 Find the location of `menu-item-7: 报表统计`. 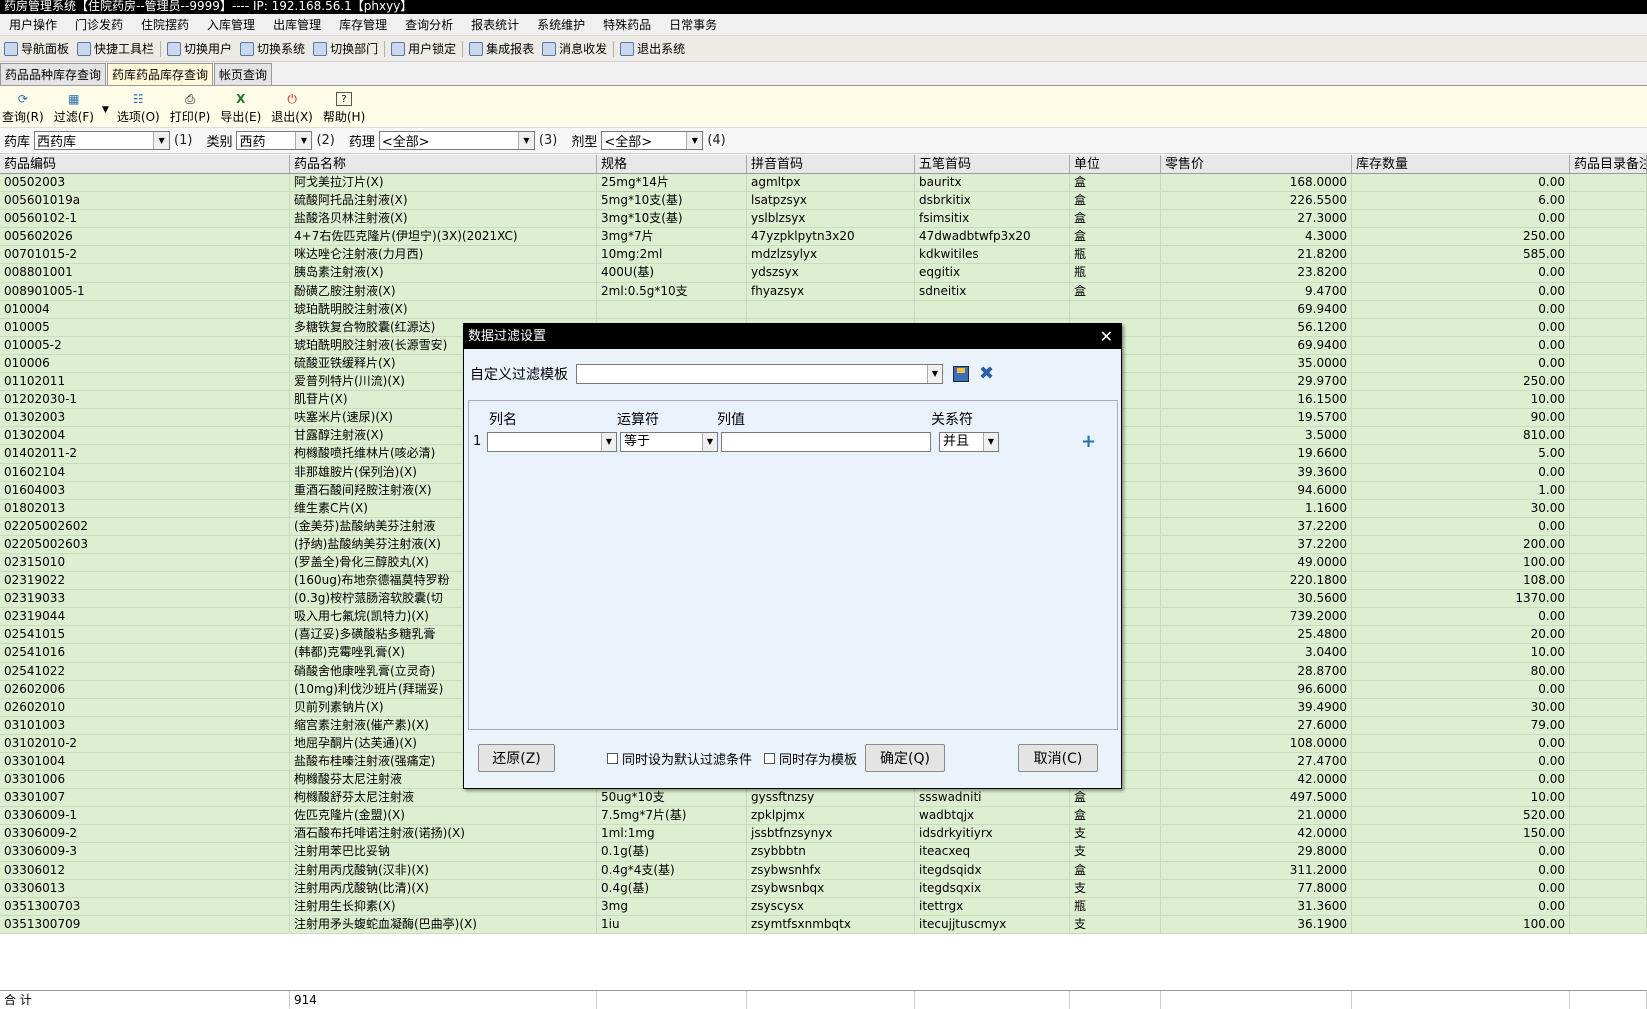

menu-item-7: 报表统计 is located at coordinates (495, 24).